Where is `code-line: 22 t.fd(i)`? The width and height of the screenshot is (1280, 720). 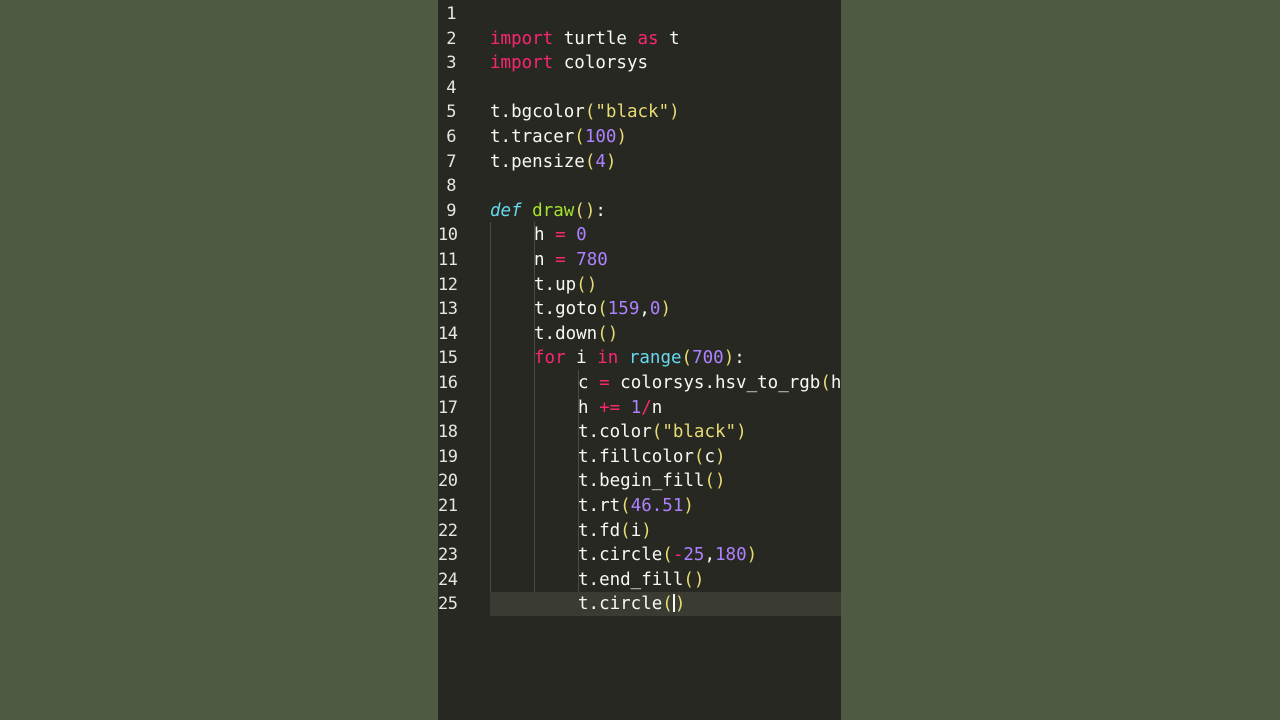
code-line: 22 t.fd(i) is located at coordinates (639, 531).